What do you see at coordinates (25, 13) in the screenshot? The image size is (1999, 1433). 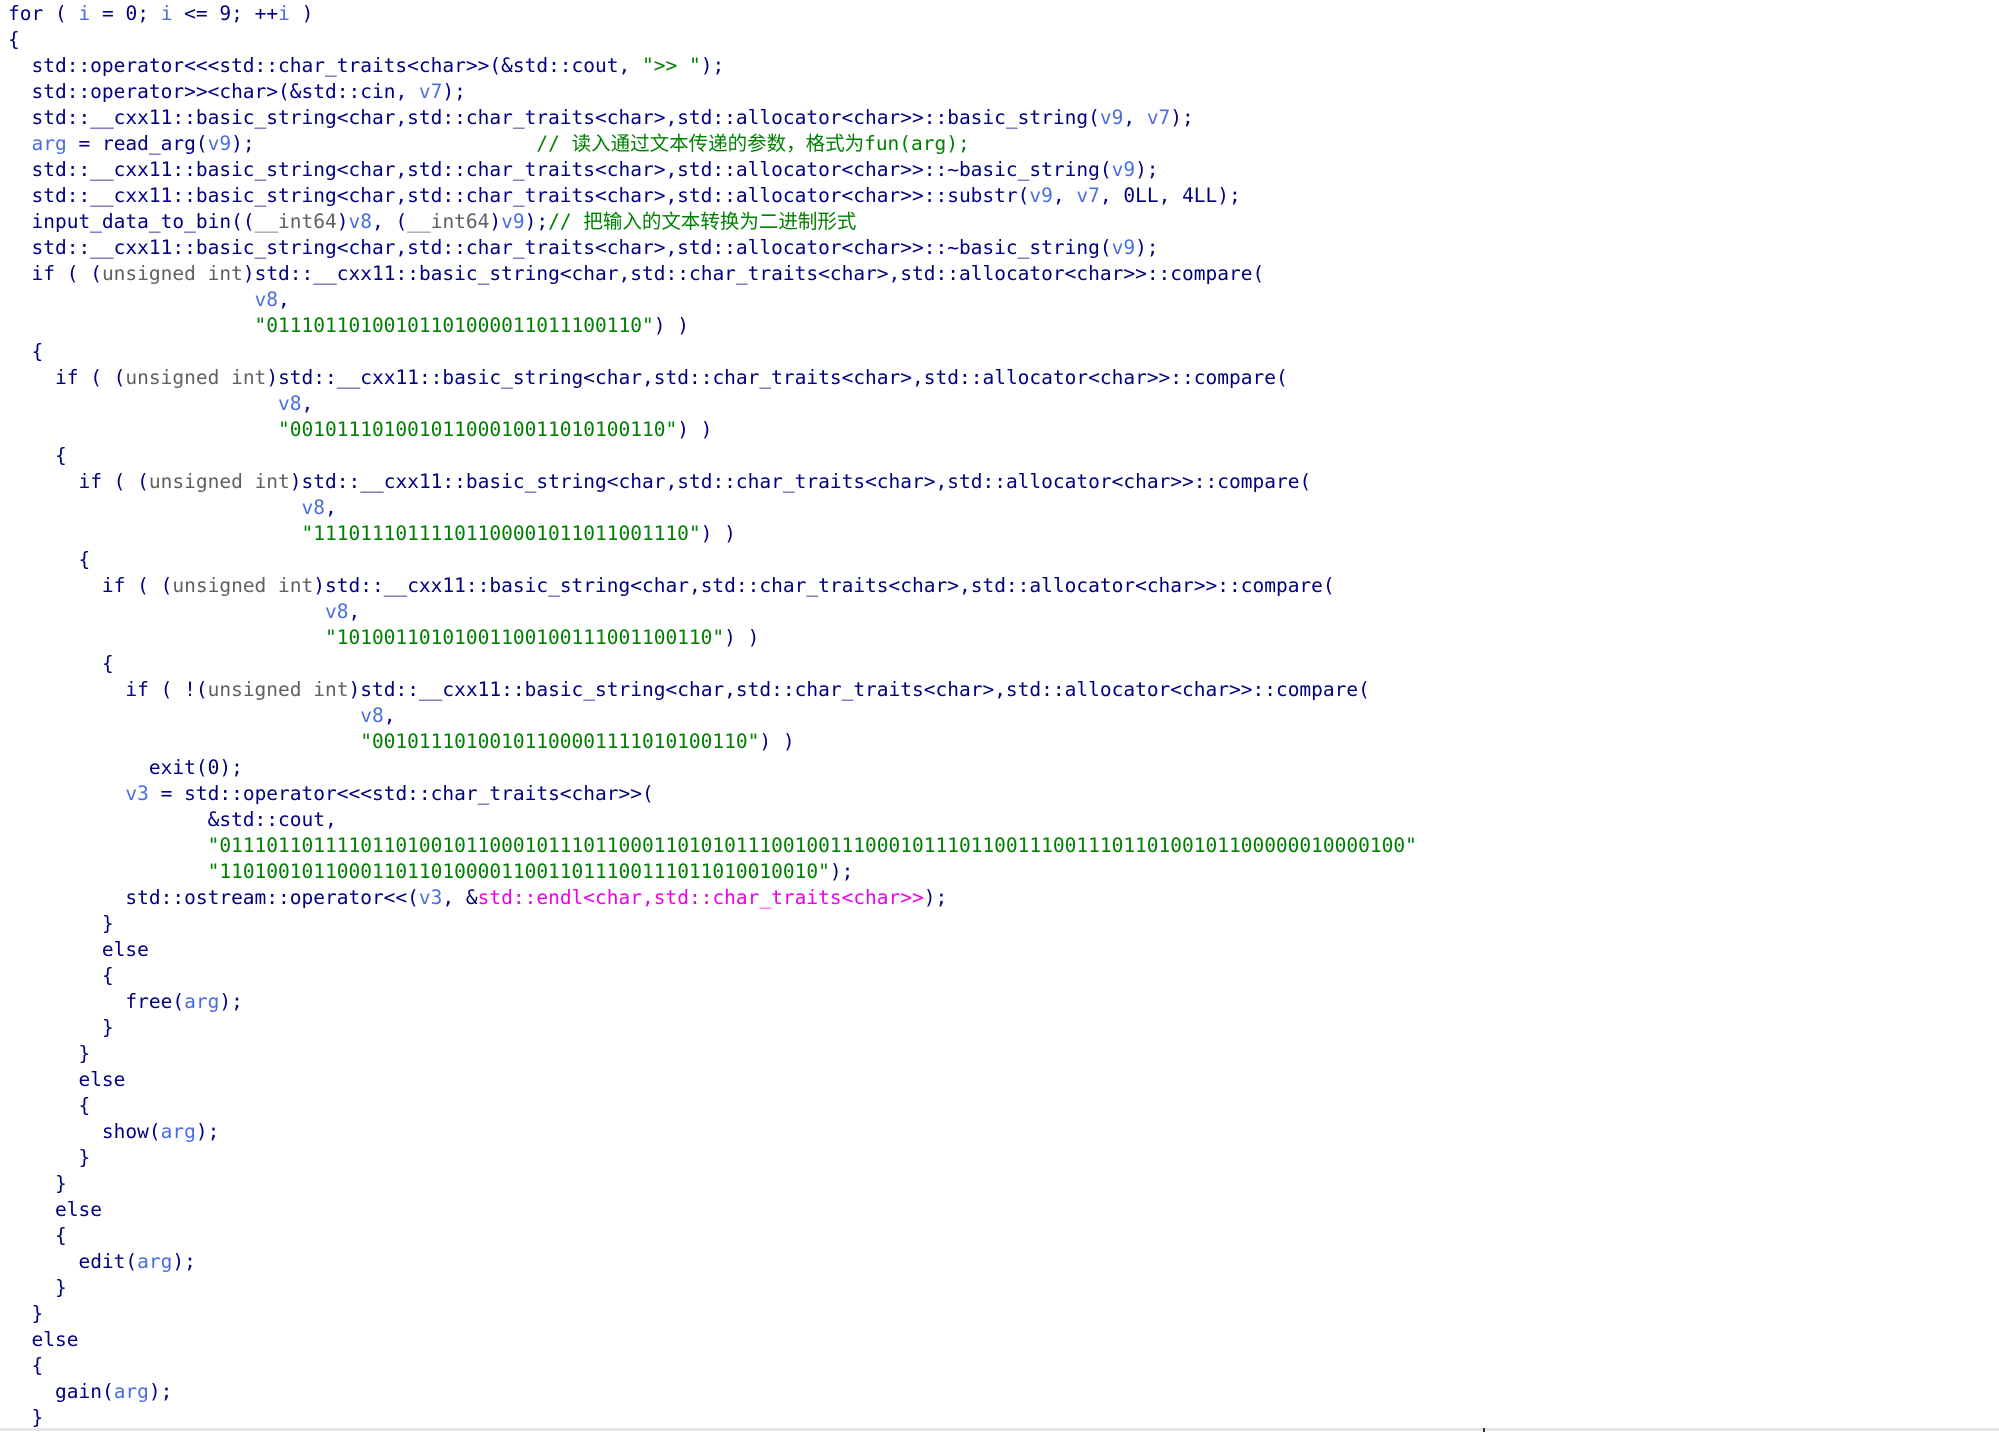 I see `keyword: for` at bounding box center [25, 13].